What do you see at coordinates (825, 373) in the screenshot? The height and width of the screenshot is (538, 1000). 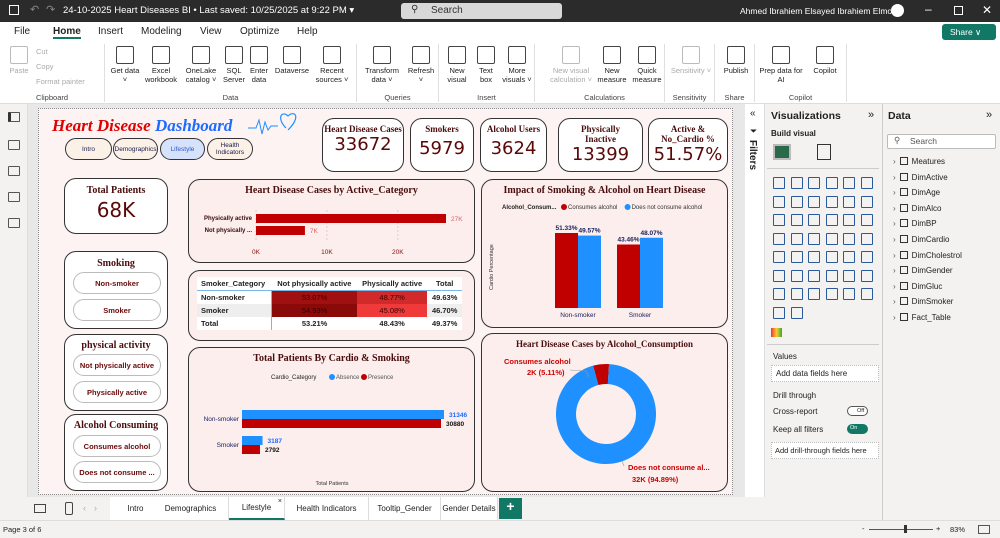 I see `values-drop-zone: Add data fields here` at bounding box center [825, 373].